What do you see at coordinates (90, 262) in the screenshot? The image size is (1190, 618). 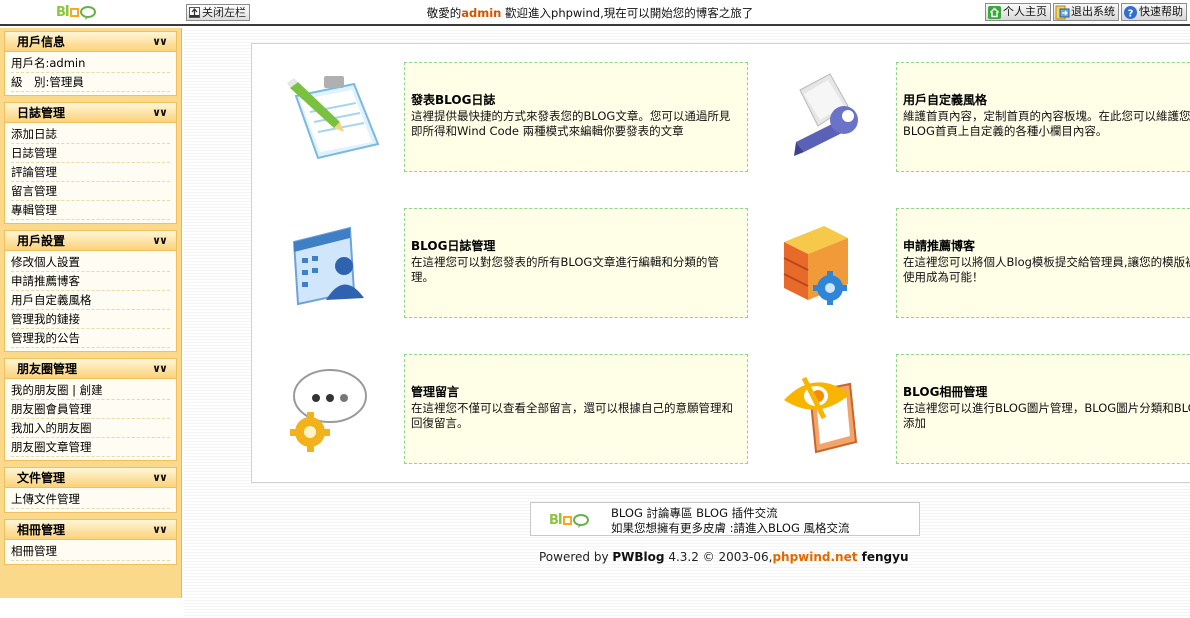 I see `sidebar-item-edit-profile: 修改個人設置` at bounding box center [90, 262].